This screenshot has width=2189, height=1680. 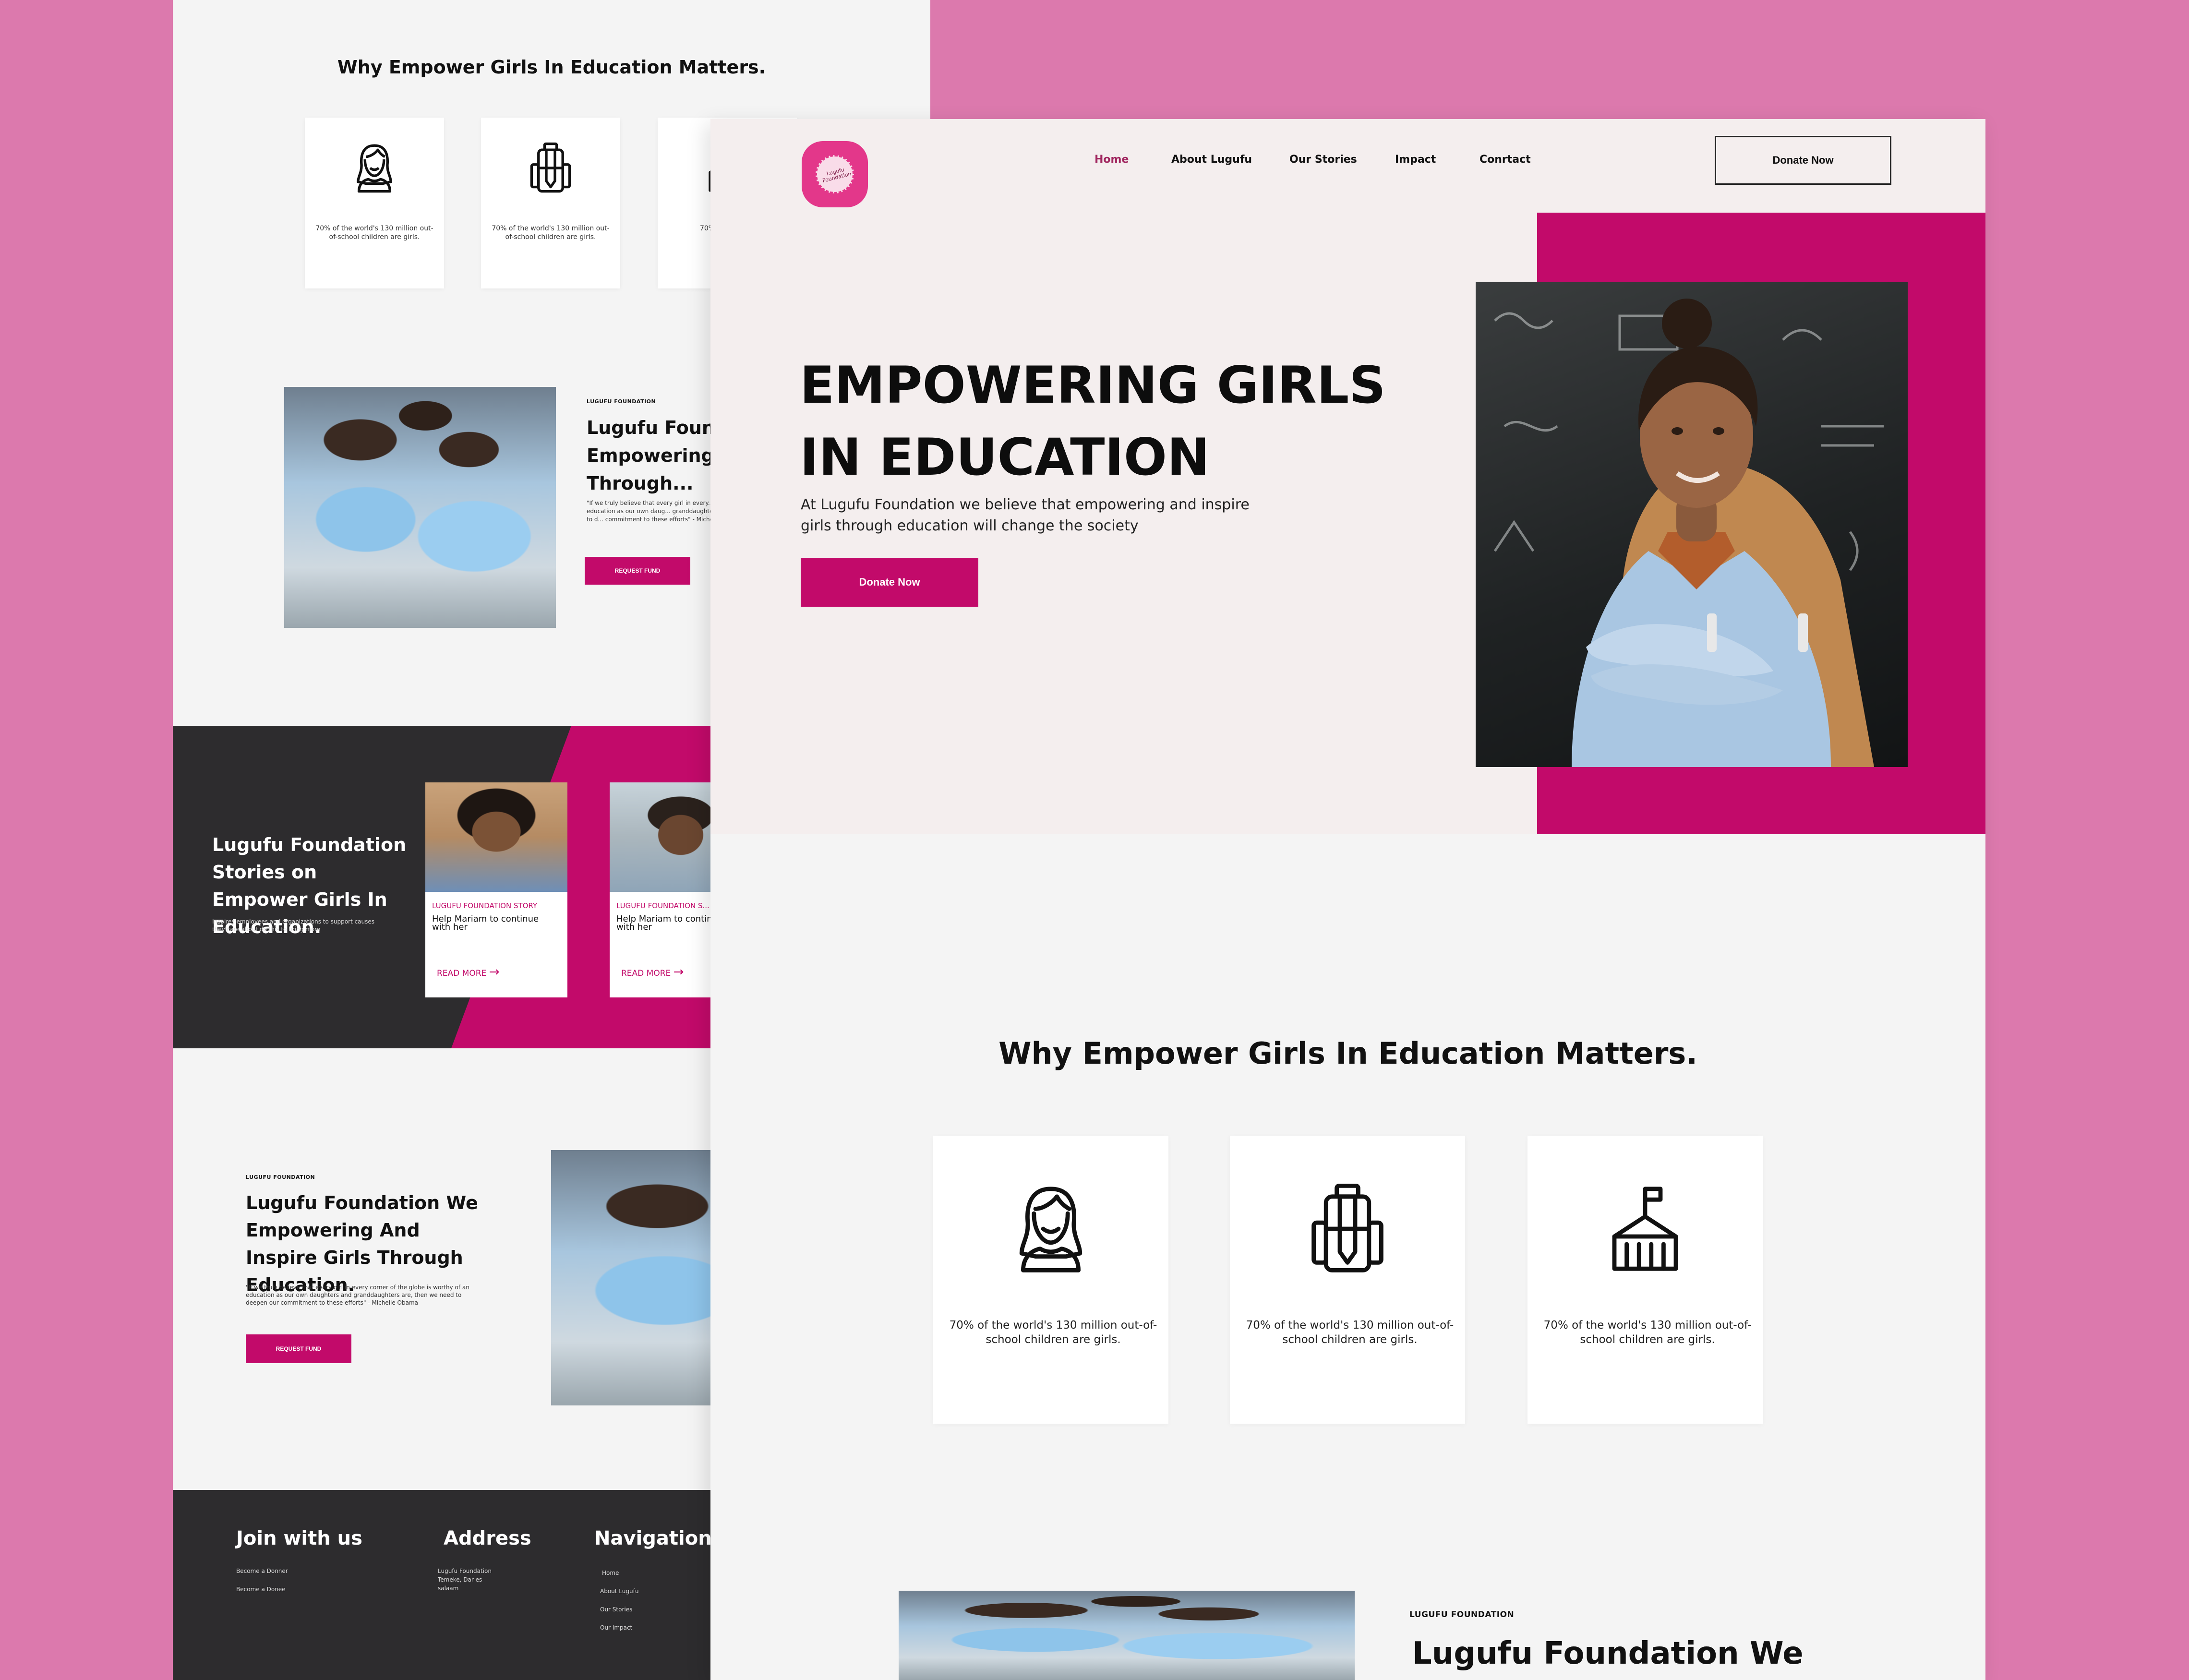 I want to click on hero-title-line-2: IN EDUCATION, so click(x=1005, y=458).